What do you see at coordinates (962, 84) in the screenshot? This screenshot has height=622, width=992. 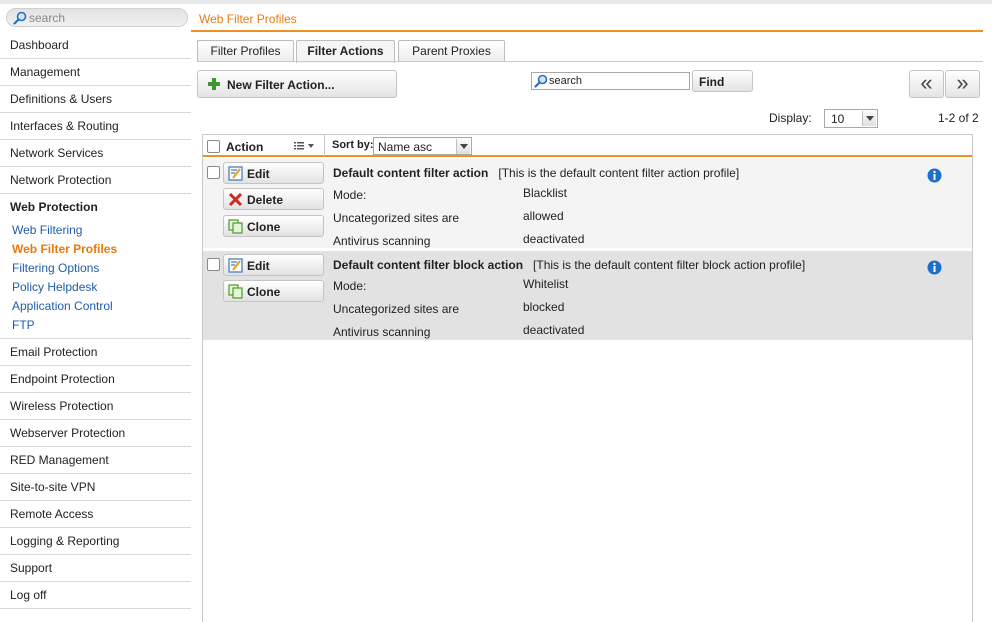 I see `next-page-button: »` at bounding box center [962, 84].